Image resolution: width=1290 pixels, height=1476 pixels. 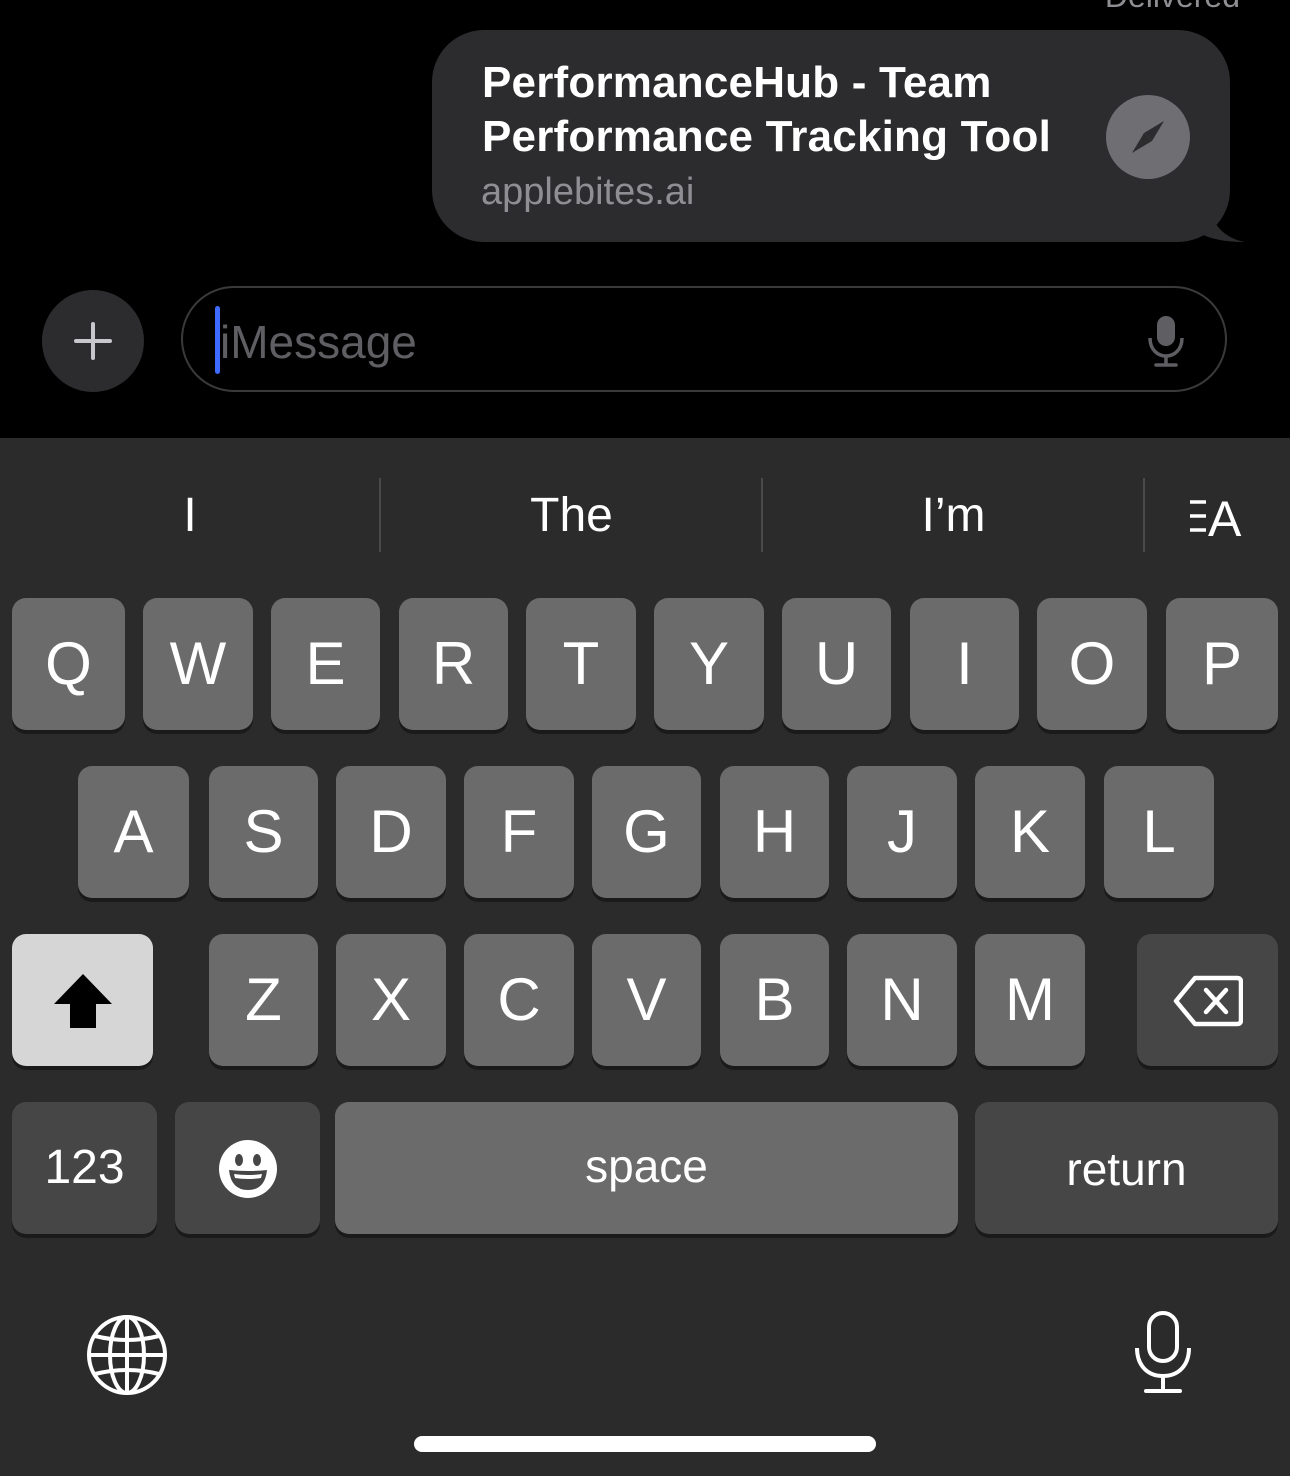 What do you see at coordinates (318, 342) in the screenshot?
I see `message-input-placeholder: iMessage` at bounding box center [318, 342].